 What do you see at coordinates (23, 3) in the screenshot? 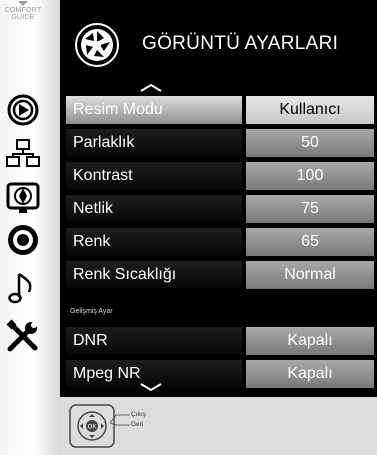
I see `chevron-down-icon` at bounding box center [23, 3].